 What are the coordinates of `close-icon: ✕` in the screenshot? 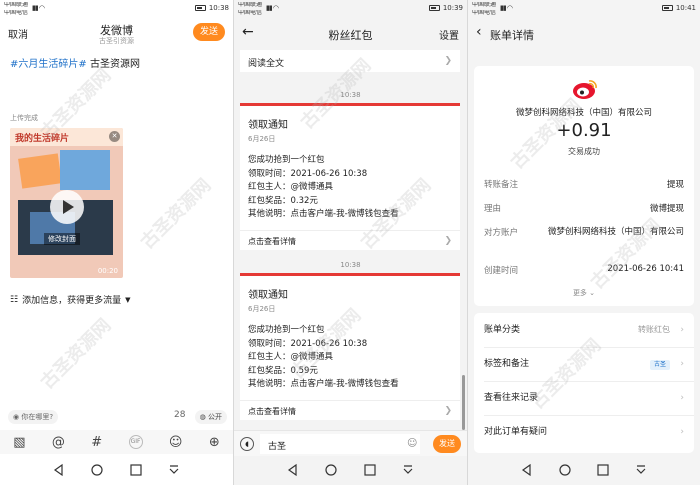 It's located at (114, 136).